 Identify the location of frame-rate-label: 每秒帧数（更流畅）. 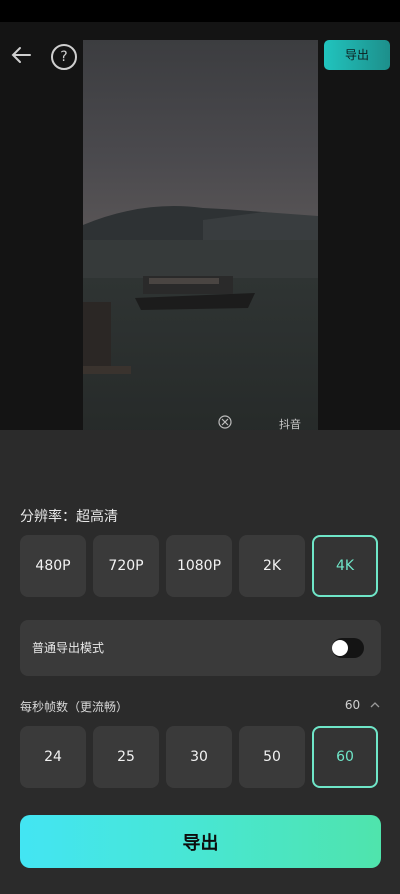
(74, 707).